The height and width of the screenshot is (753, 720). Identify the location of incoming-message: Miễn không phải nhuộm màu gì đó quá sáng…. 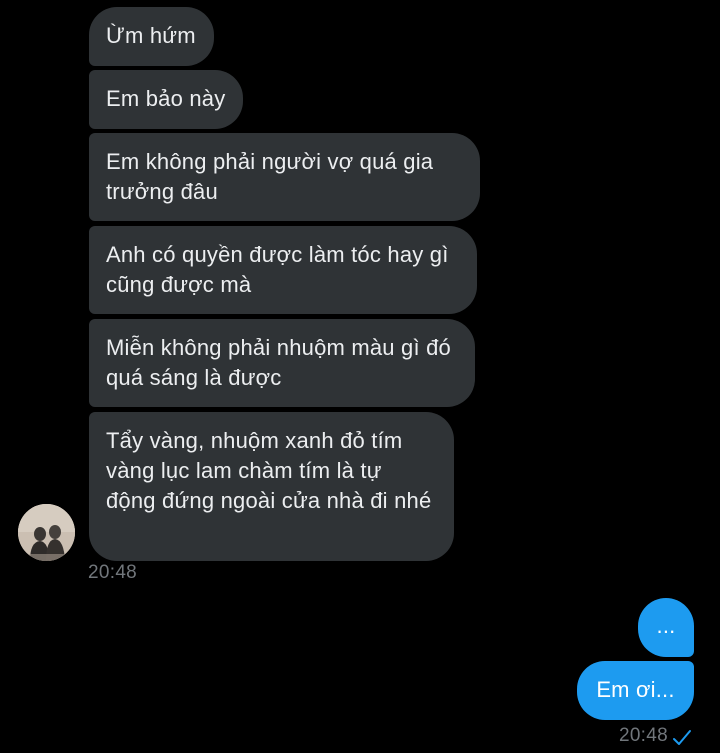
(282, 363).